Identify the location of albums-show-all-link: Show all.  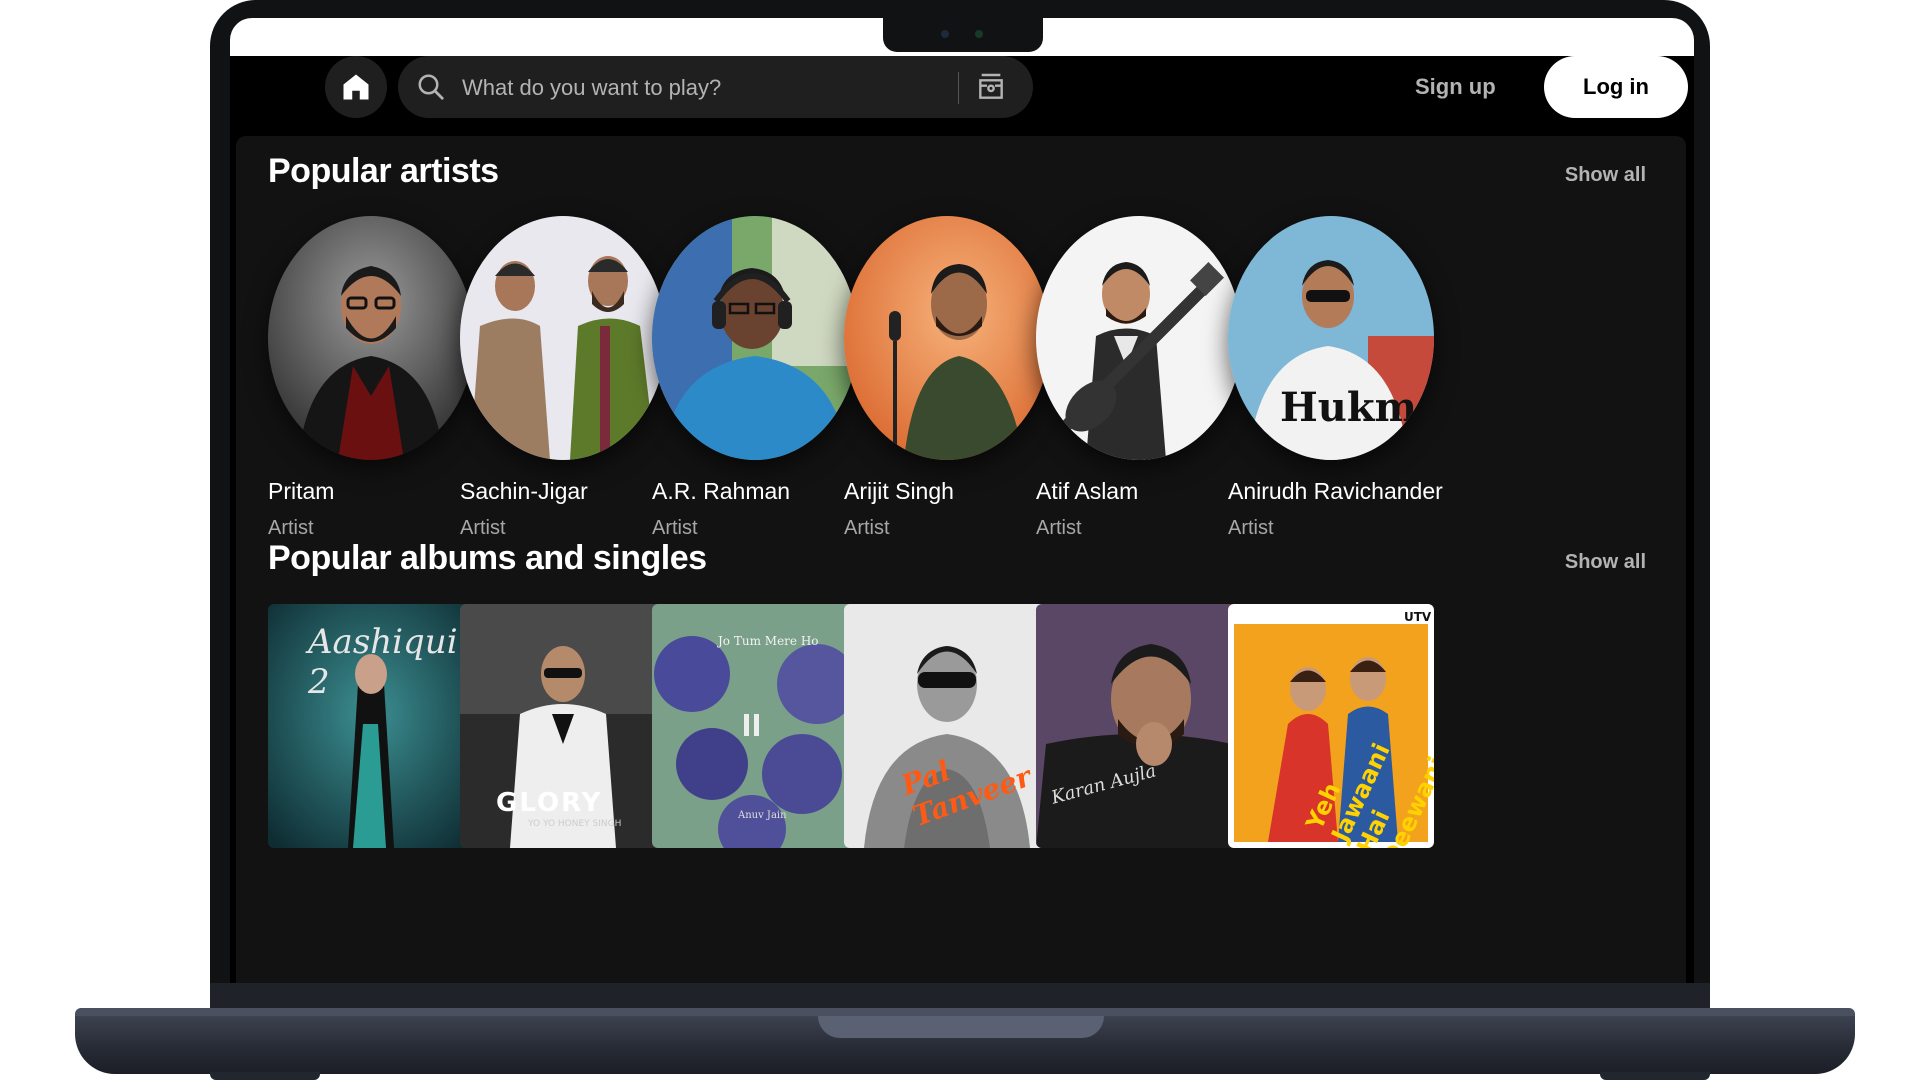
(1605, 562).